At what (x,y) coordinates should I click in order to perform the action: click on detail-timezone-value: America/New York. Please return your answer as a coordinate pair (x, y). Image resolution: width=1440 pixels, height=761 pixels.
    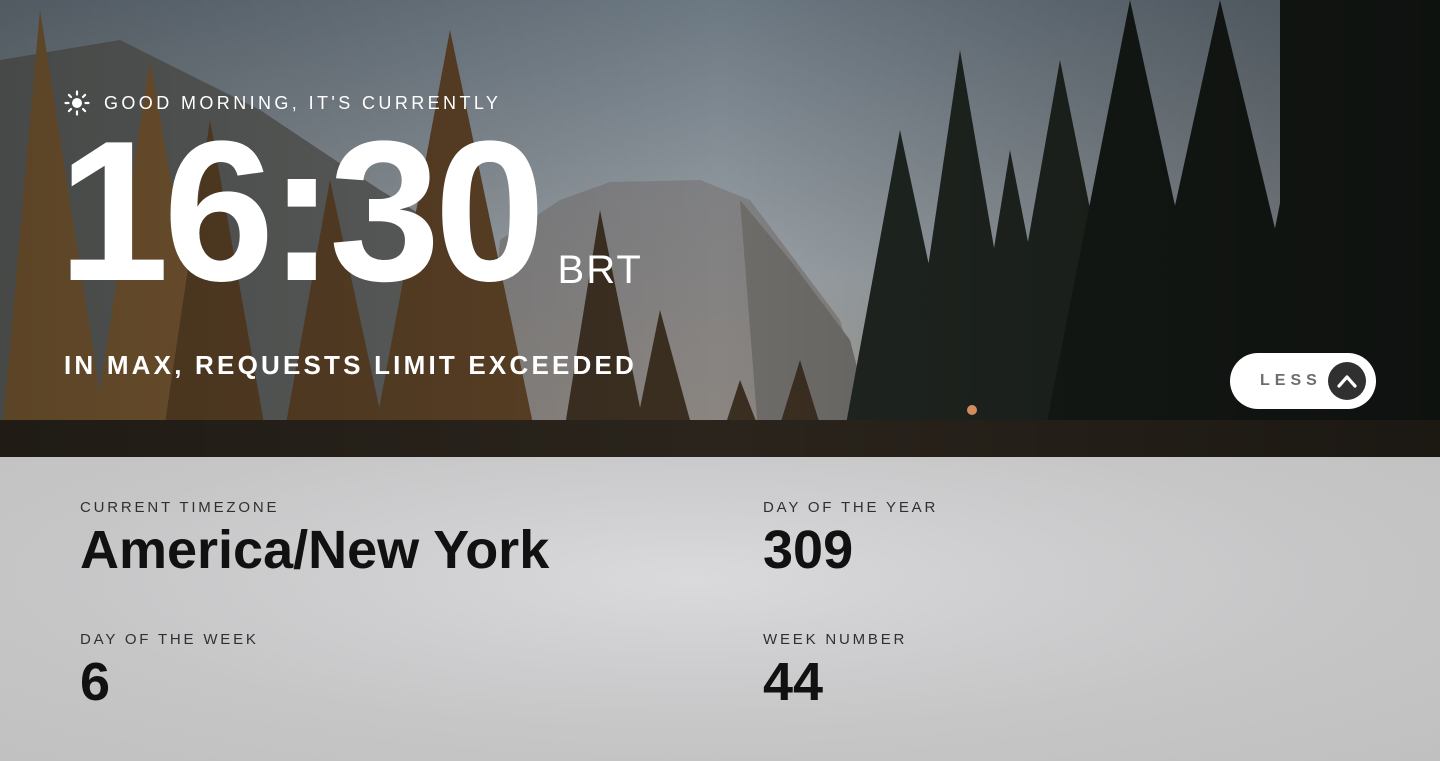
    Looking at the image, I should click on (315, 550).